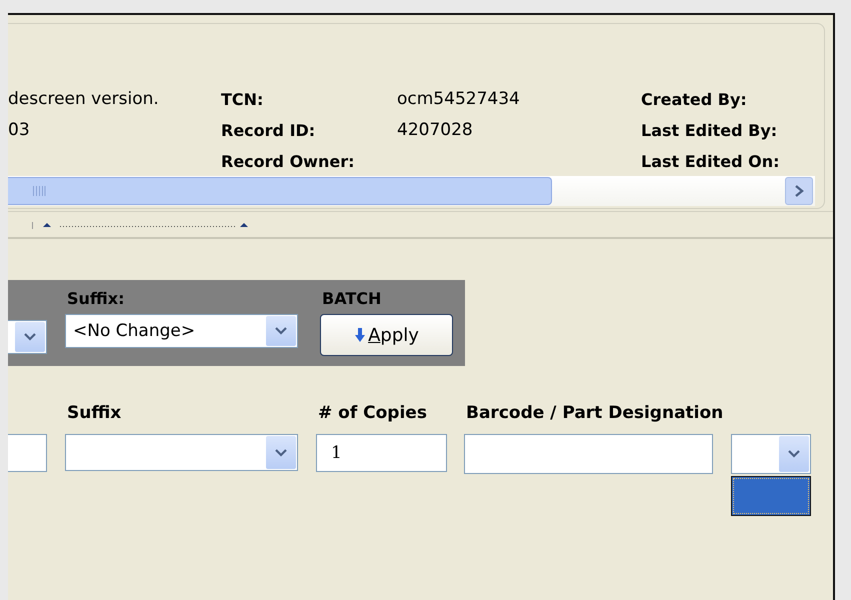 This screenshot has height=600, width=851. Describe the element at coordinates (709, 131) in the screenshot. I see `audit-label: Last Edited By:` at that location.